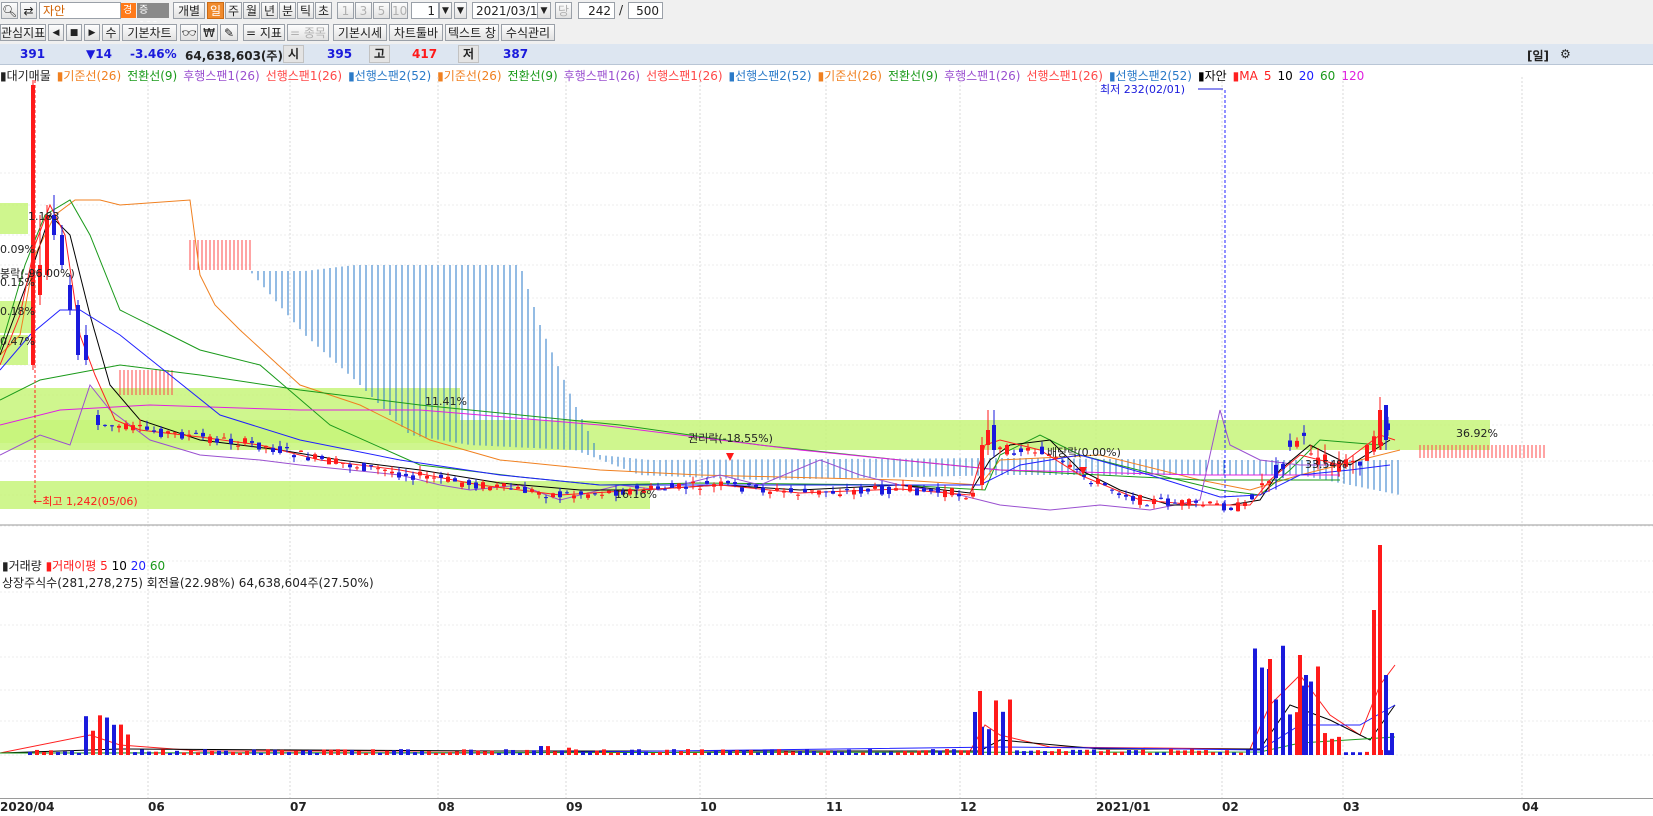 The height and width of the screenshot is (816, 1653). I want to click on pct-label: 33.54%, so click(1326, 464).